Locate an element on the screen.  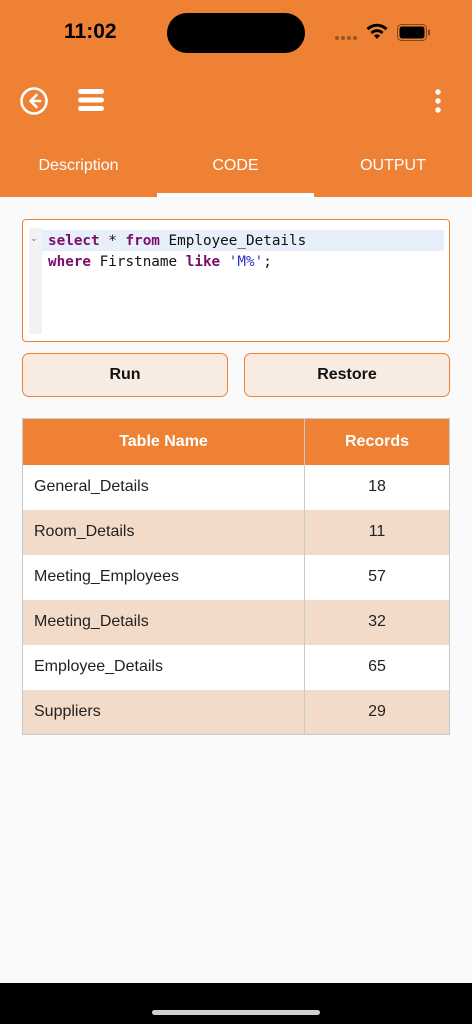
code-keyword: like is located at coordinates (203, 262).